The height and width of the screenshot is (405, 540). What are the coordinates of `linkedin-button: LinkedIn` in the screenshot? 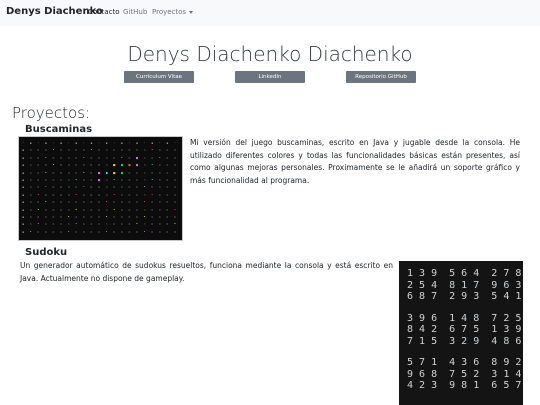 It's located at (270, 77).